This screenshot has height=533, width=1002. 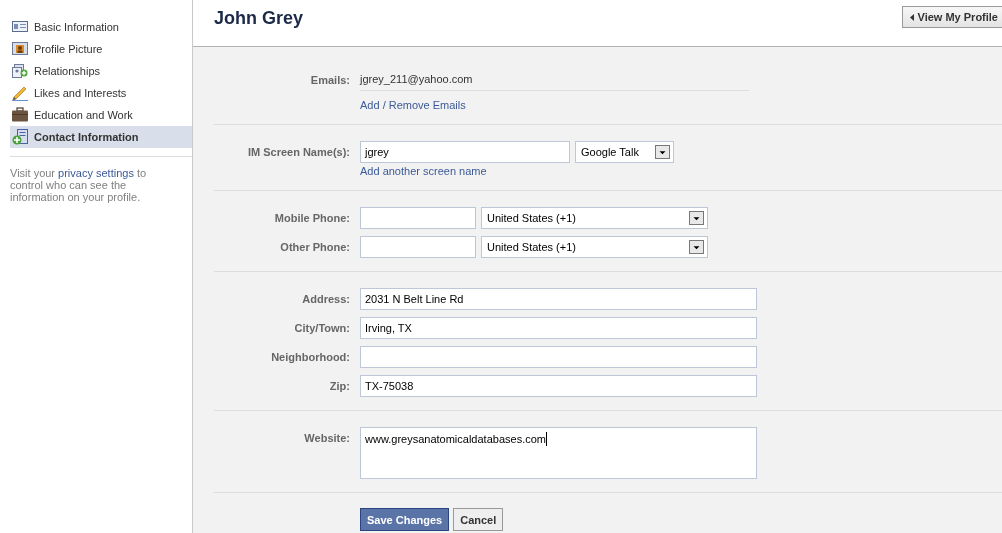 I want to click on sidebar-item: Relationships, so click(x=101, y=71).